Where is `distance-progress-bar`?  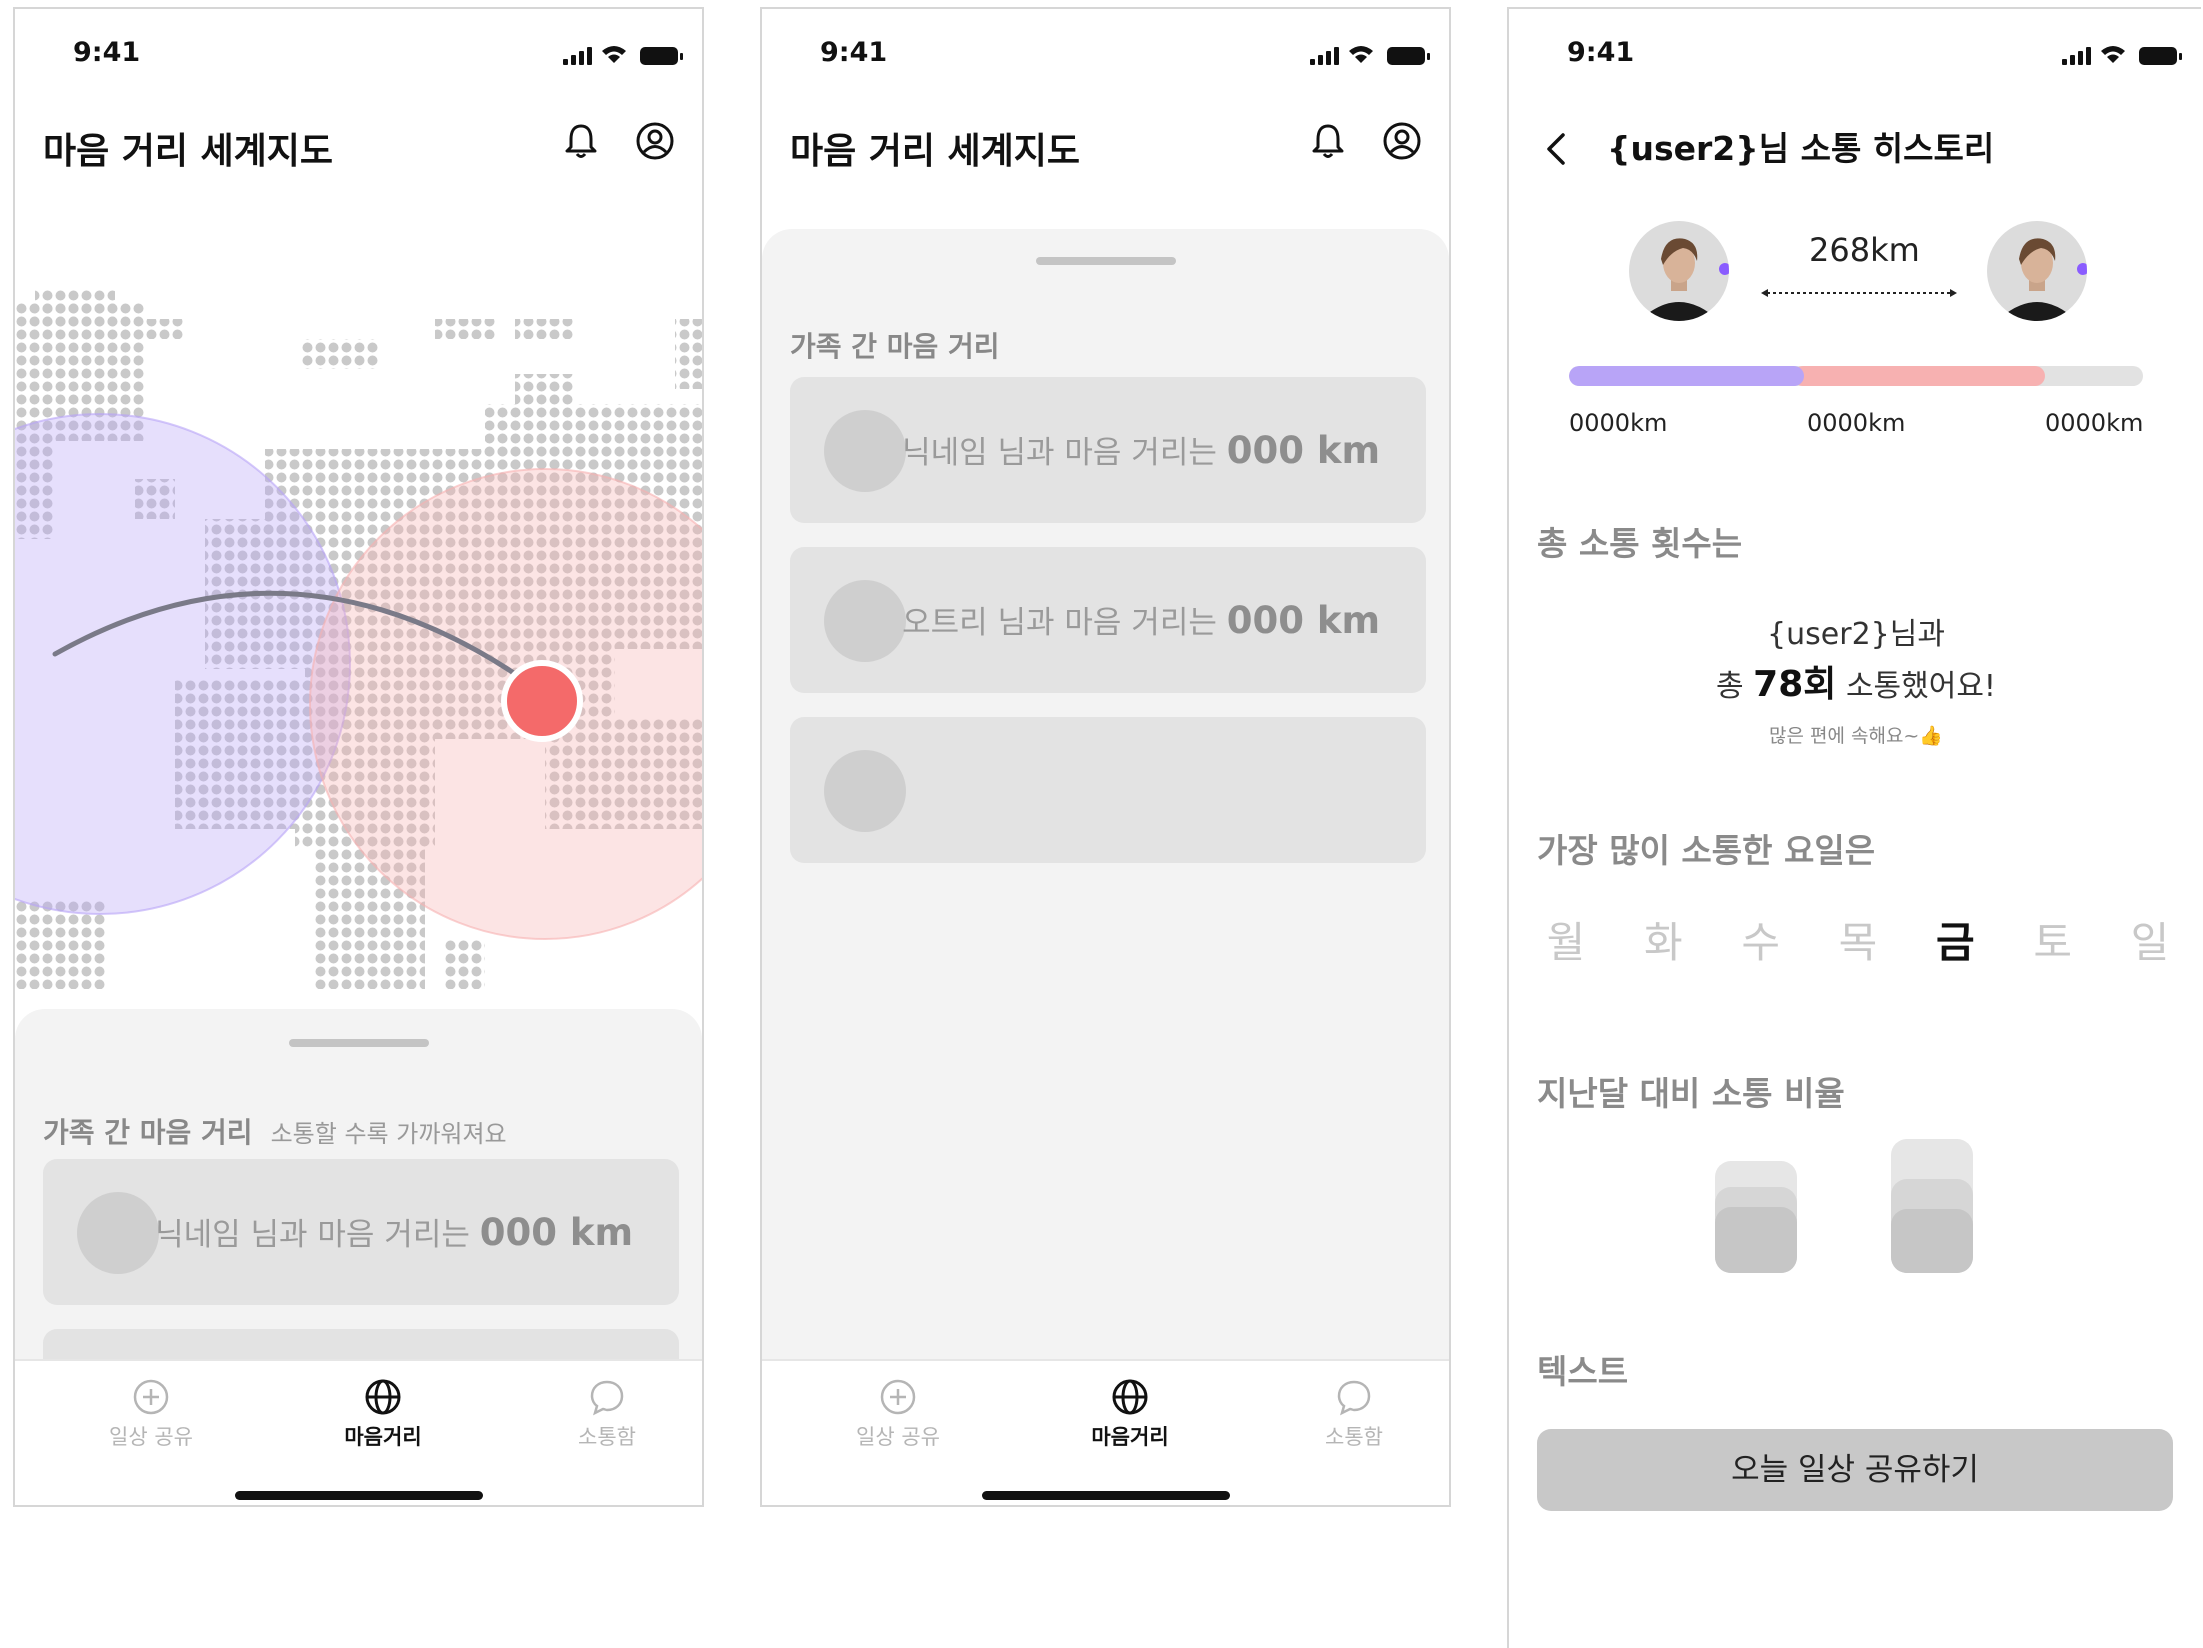
distance-progress-bar is located at coordinates (1856, 376).